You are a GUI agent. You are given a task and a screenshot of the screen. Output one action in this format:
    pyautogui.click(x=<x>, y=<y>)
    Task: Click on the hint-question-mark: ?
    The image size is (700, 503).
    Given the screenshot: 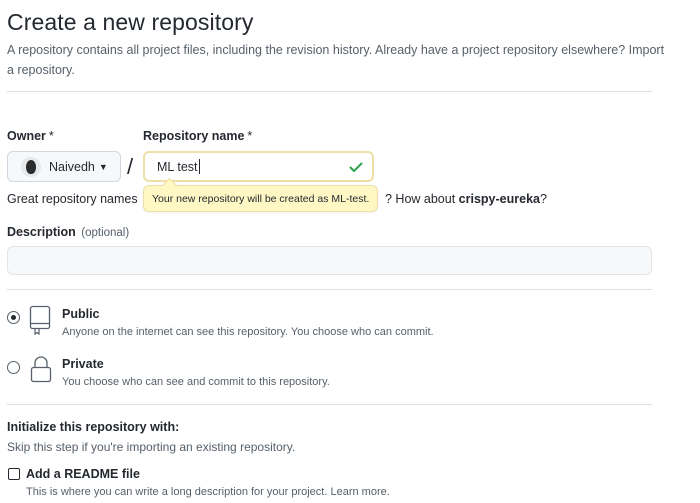 What is the action you would take?
    pyautogui.click(x=543, y=199)
    